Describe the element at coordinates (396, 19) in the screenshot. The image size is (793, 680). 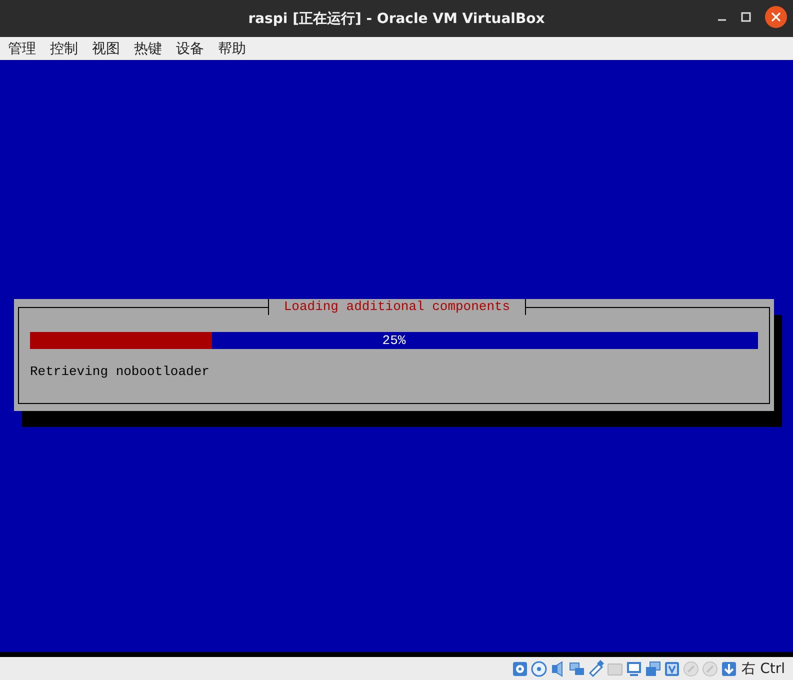
I see `window-title: raspi [正在运行] - Oracle VM VirtualBox` at that location.